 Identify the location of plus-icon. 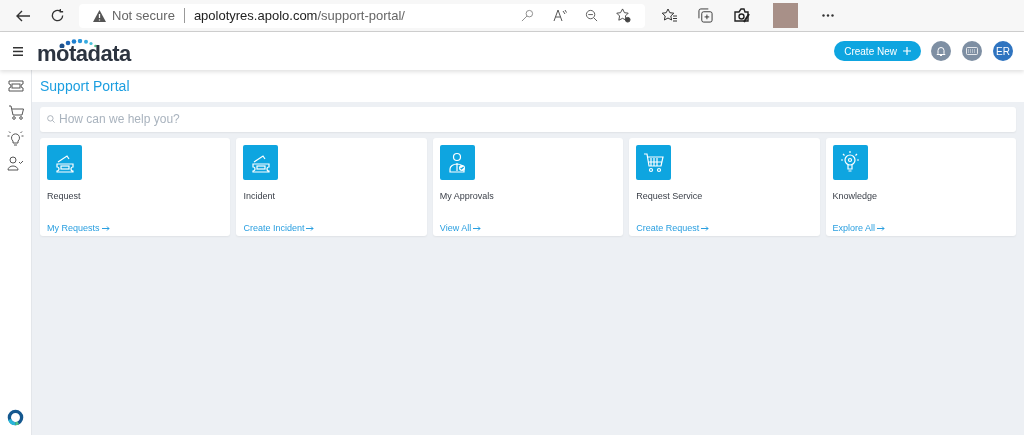
(907, 51).